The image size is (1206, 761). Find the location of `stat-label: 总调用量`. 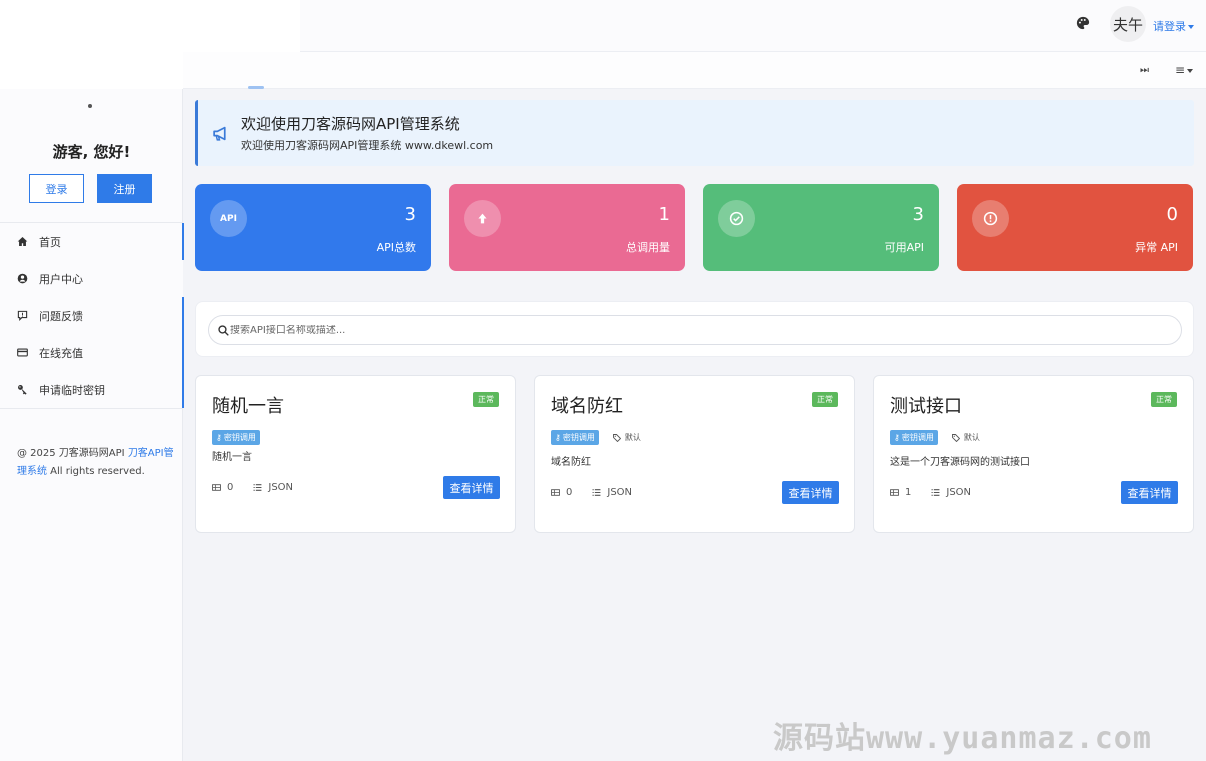

stat-label: 总调用量 is located at coordinates (648, 247).